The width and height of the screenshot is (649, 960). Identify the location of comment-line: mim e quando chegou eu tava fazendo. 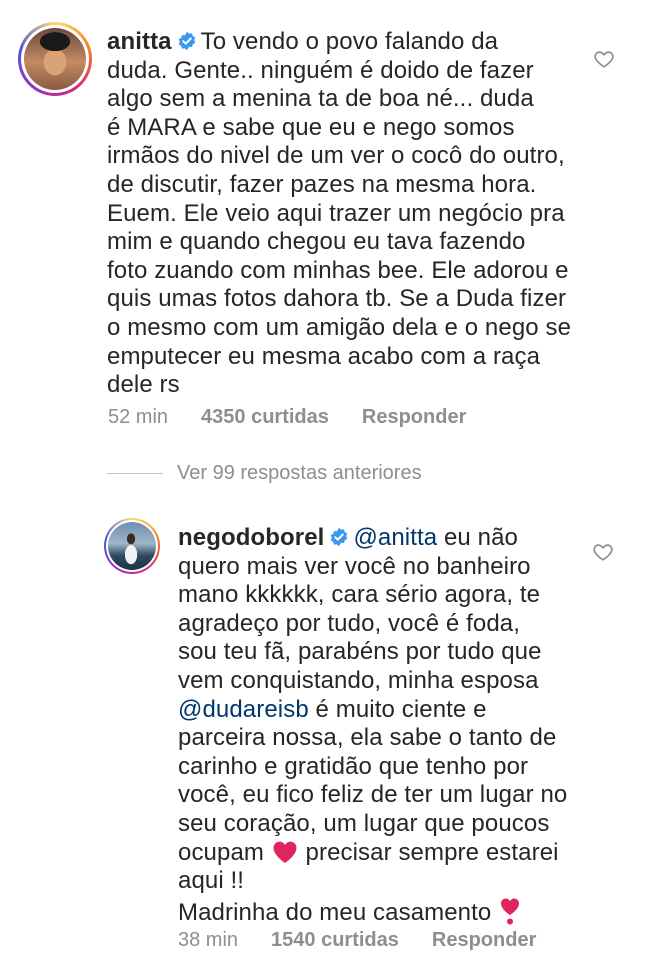
(316, 242).